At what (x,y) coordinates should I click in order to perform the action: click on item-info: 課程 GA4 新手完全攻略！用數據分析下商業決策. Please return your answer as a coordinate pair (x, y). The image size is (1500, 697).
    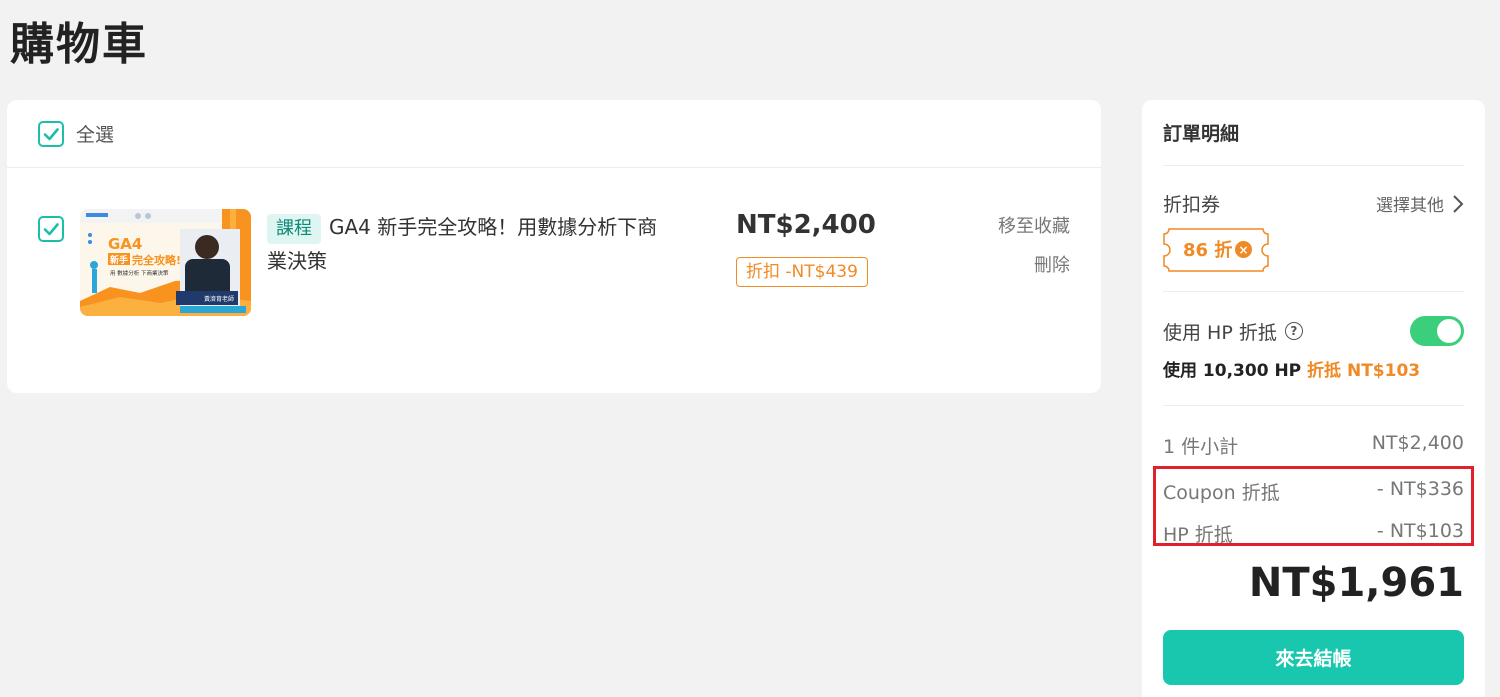
    Looking at the image, I should click on (467, 244).